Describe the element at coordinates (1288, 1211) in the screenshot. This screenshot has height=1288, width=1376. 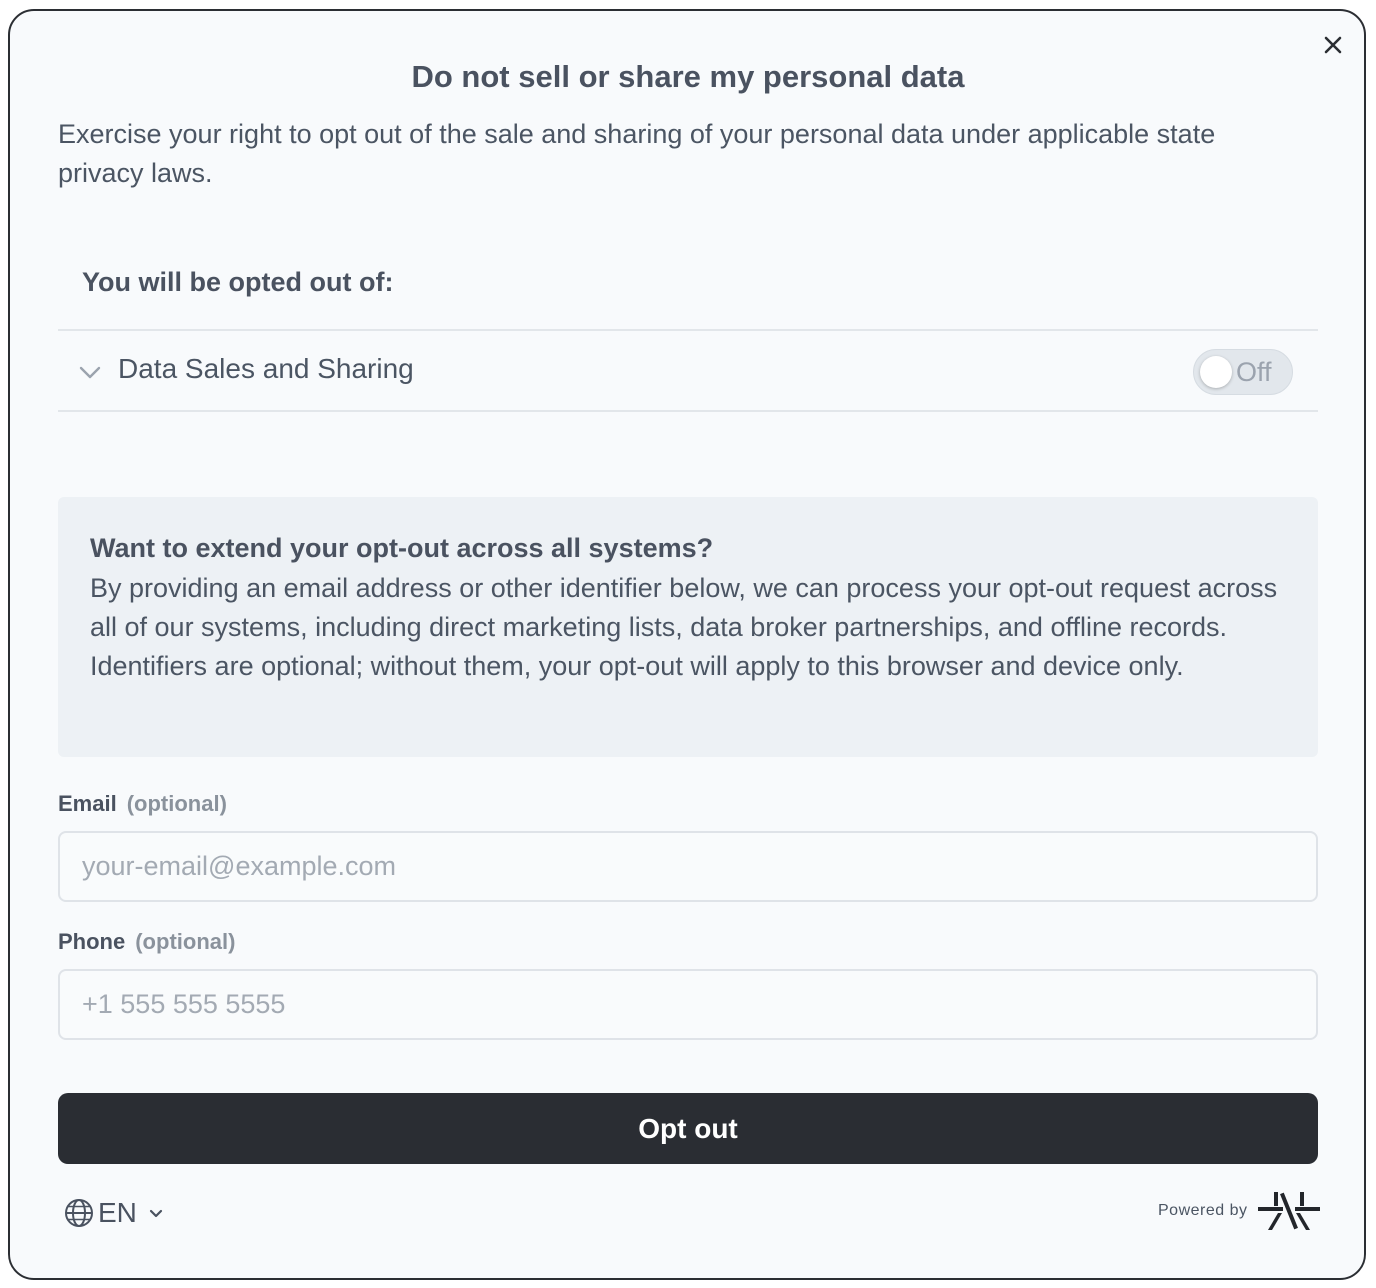
I see `brand-logo-icon` at that location.